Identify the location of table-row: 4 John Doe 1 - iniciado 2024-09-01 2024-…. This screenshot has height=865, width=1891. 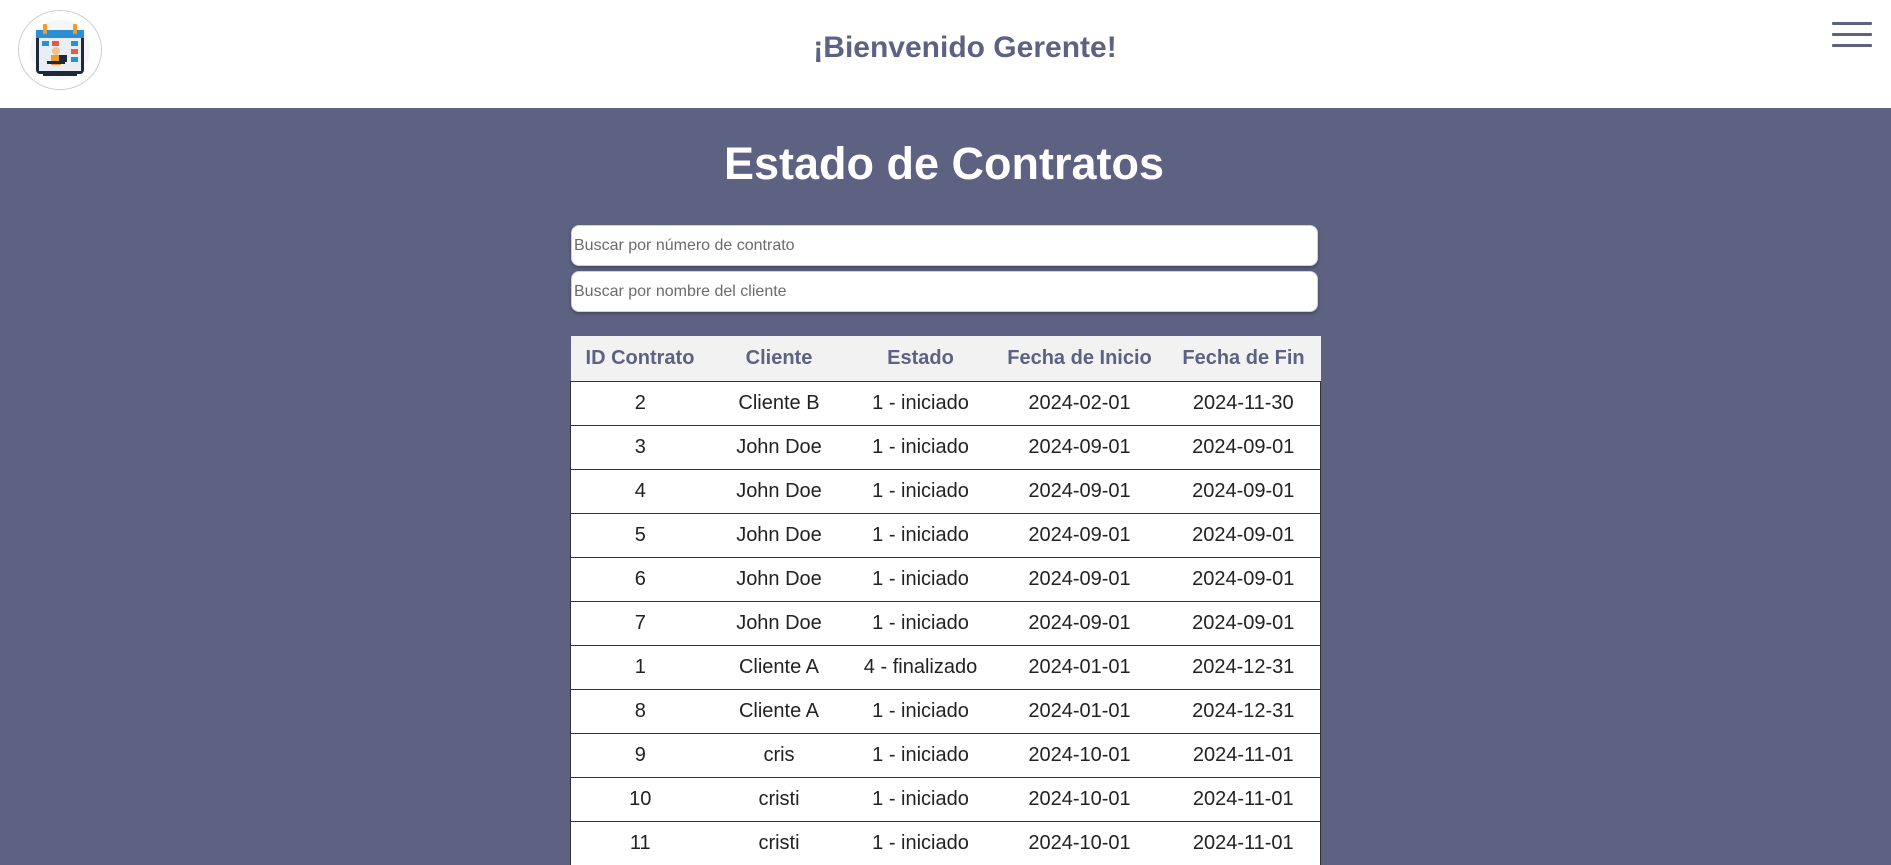
(946, 492).